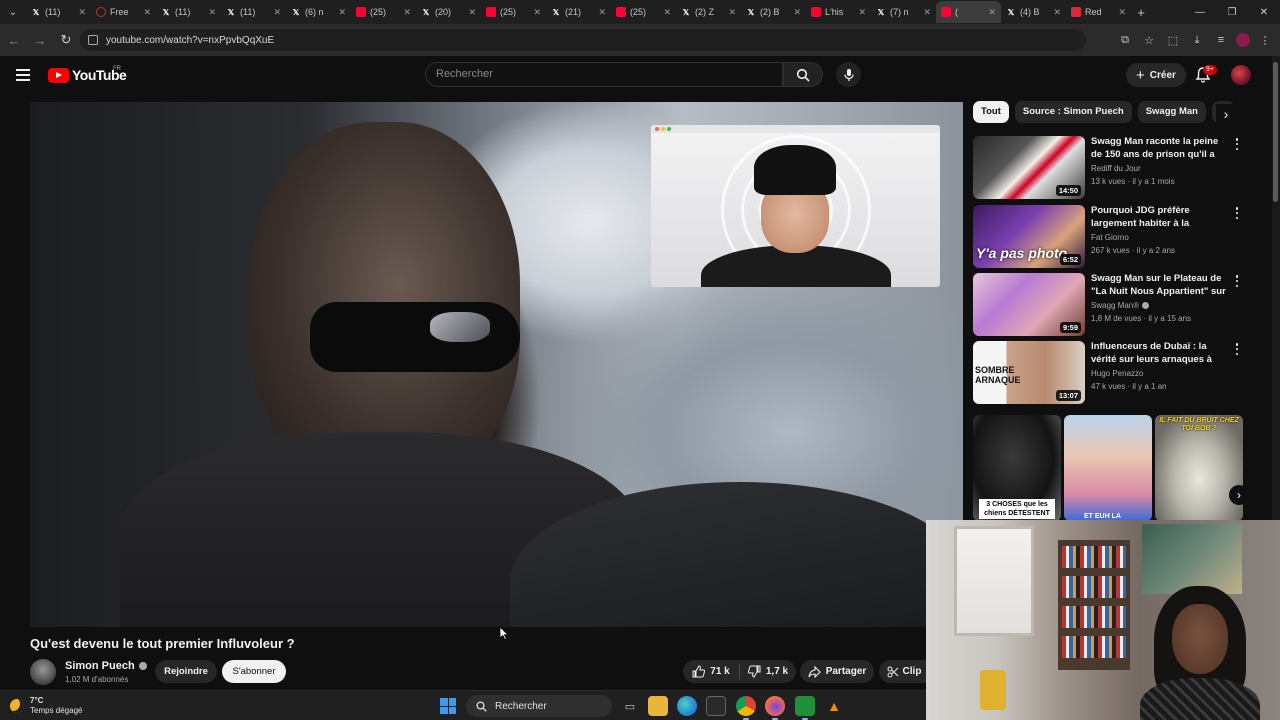 The height and width of the screenshot is (720, 1280). What do you see at coordinates (1029, 372) in the screenshot?
I see `video-thumbnail: SOMBRE ARNAQUE 13:07` at bounding box center [1029, 372].